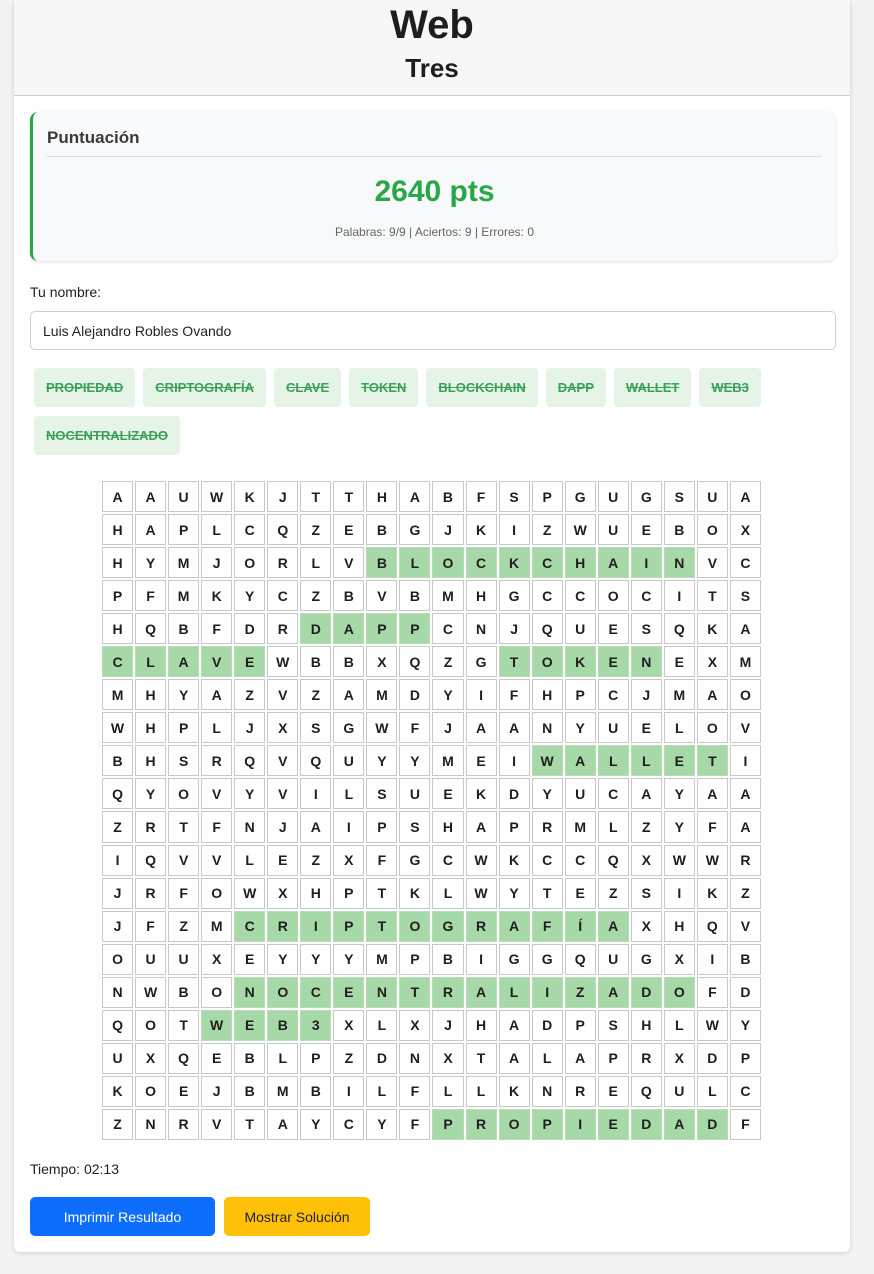  I want to click on grid-cell: 3, so click(315, 1025).